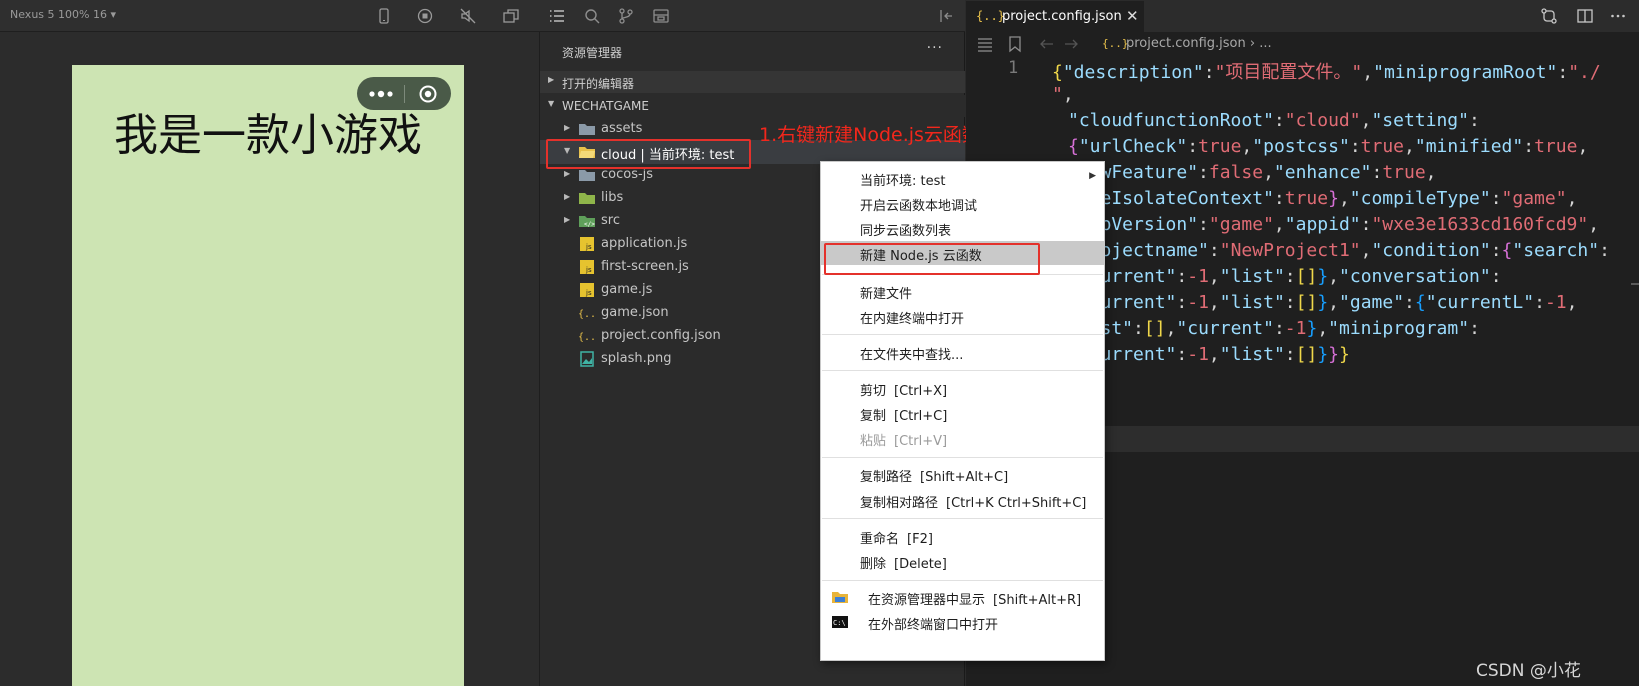 The image size is (1639, 686). I want to click on menu-item: C:\ 在外部终端窗口中打开, so click(962, 622).